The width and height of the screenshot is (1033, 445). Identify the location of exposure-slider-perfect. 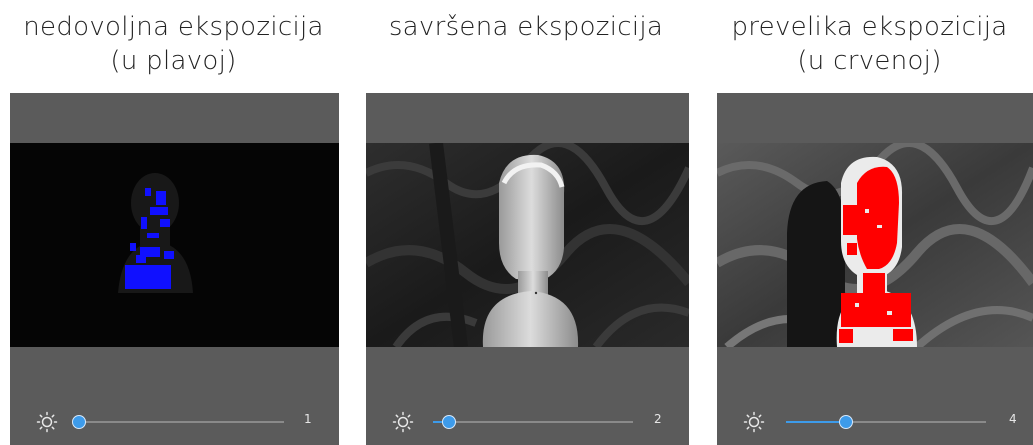
(533, 422).